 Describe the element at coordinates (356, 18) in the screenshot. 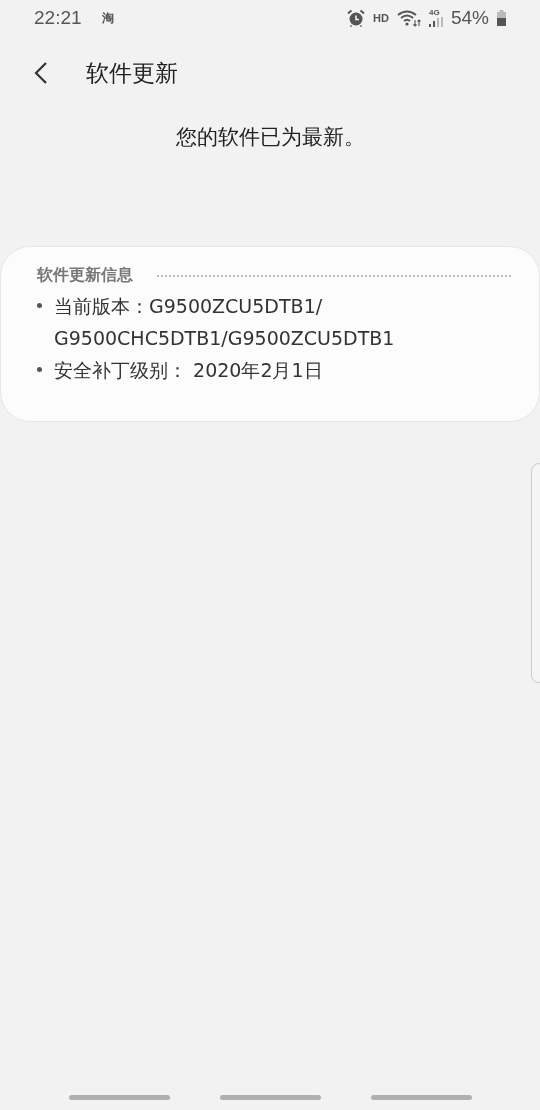

I see `alarm-clock-icon` at that location.